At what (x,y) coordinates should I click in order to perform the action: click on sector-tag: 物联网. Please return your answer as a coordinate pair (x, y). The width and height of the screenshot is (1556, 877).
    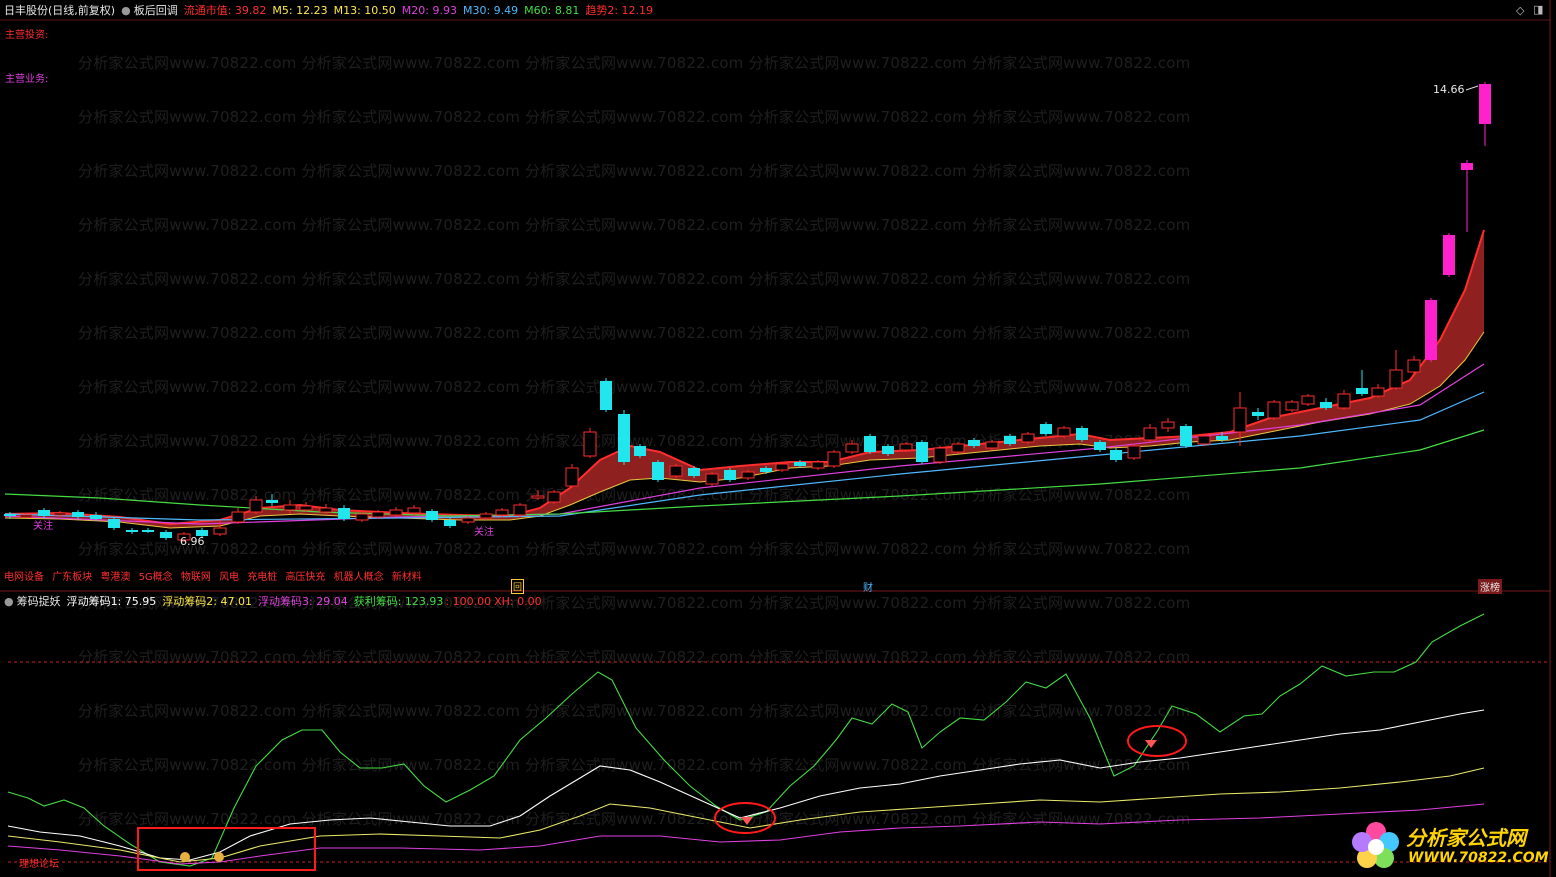
    Looking at the image, I should click on (196, 577).